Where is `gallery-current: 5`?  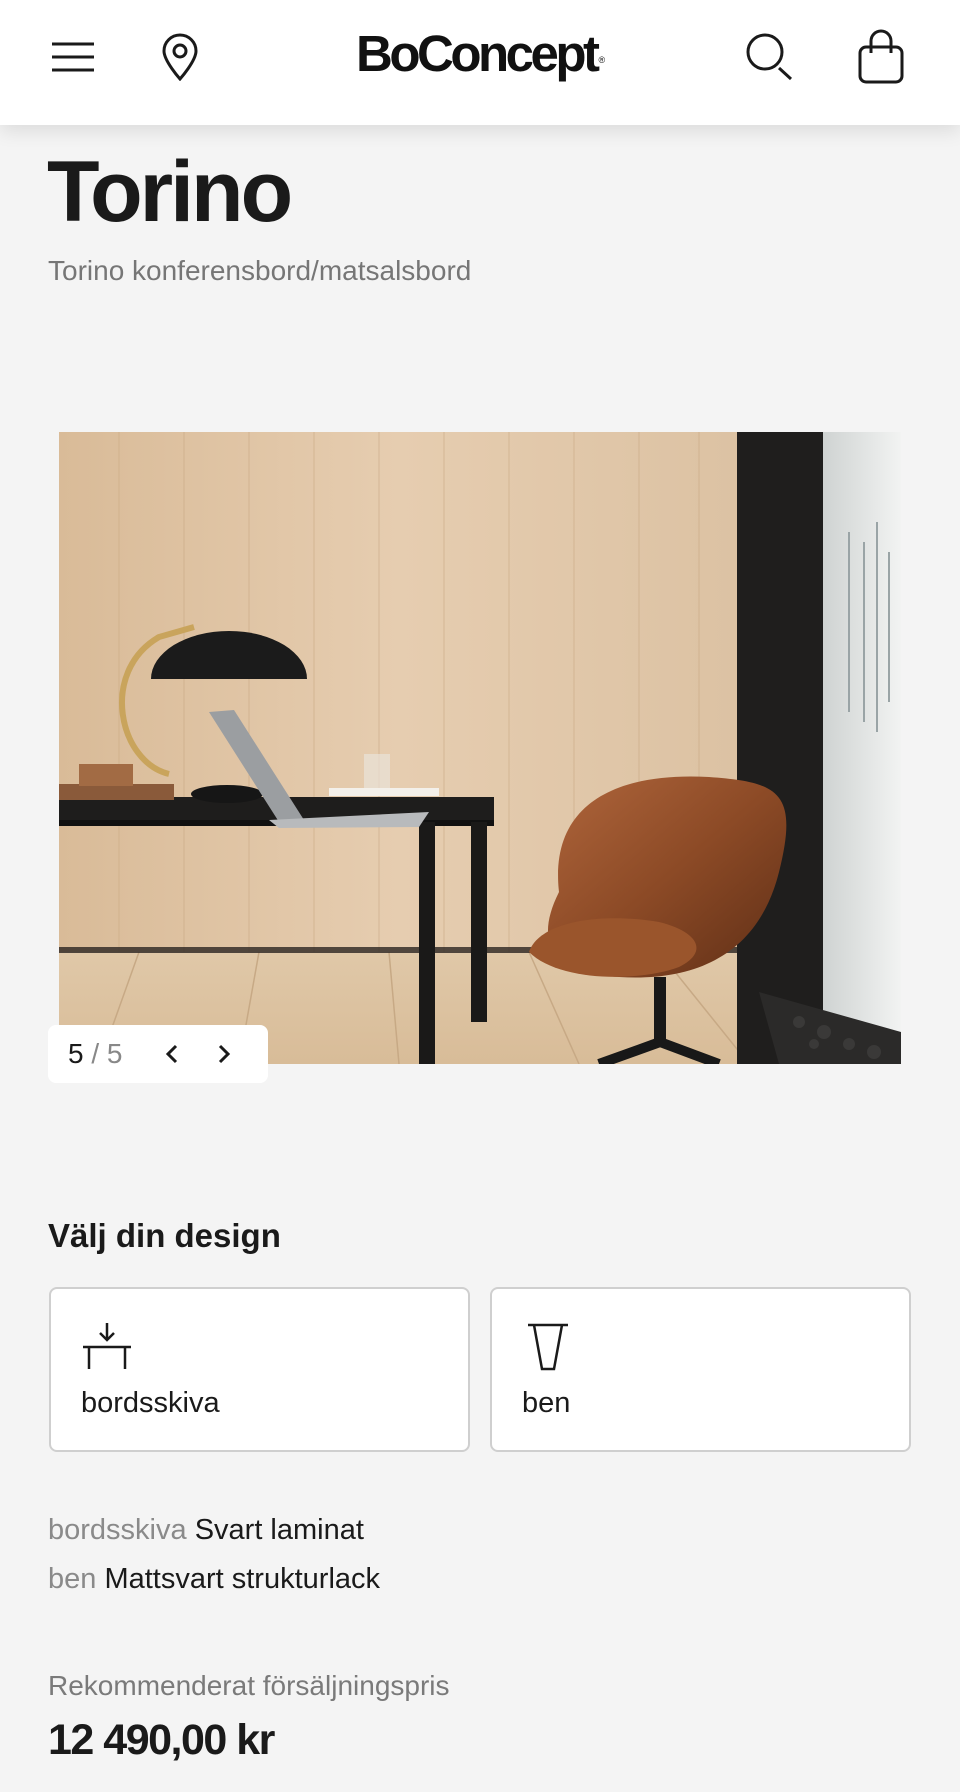
gallery-current: 5 is located at coordinates (76, 1053).